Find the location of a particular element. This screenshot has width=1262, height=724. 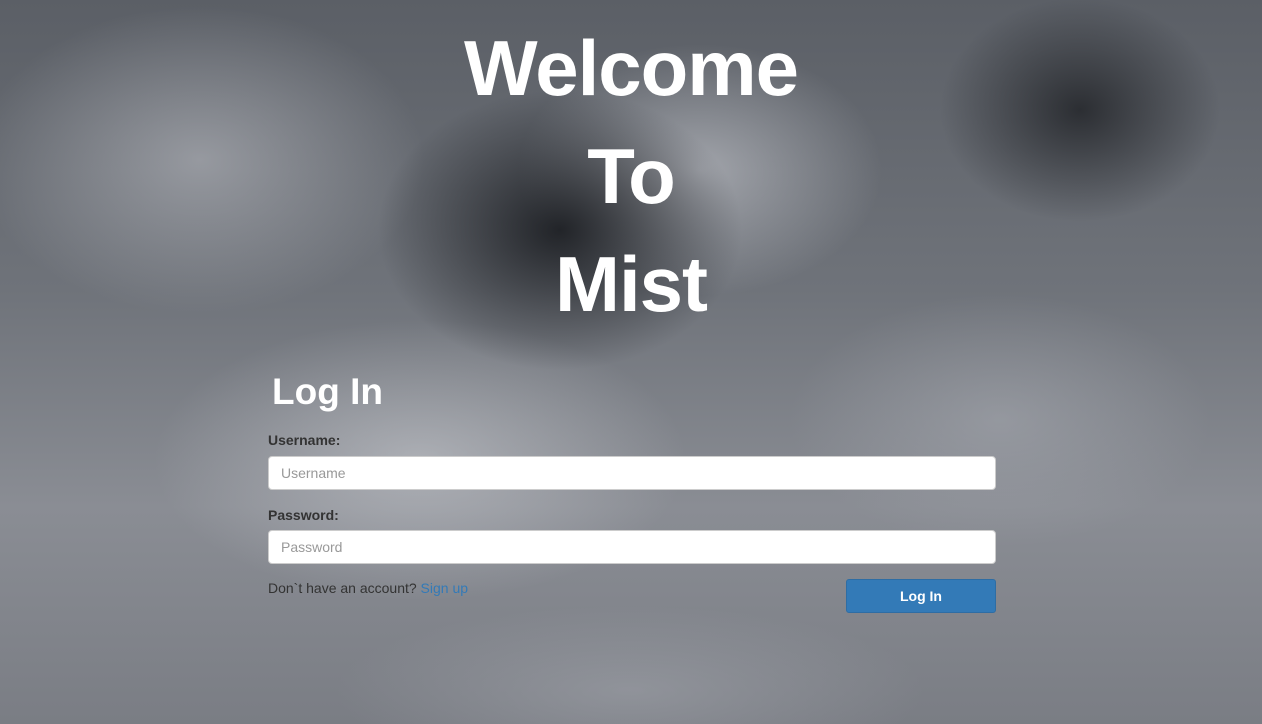

username-label: Username: is located at coordinates (304, 440).